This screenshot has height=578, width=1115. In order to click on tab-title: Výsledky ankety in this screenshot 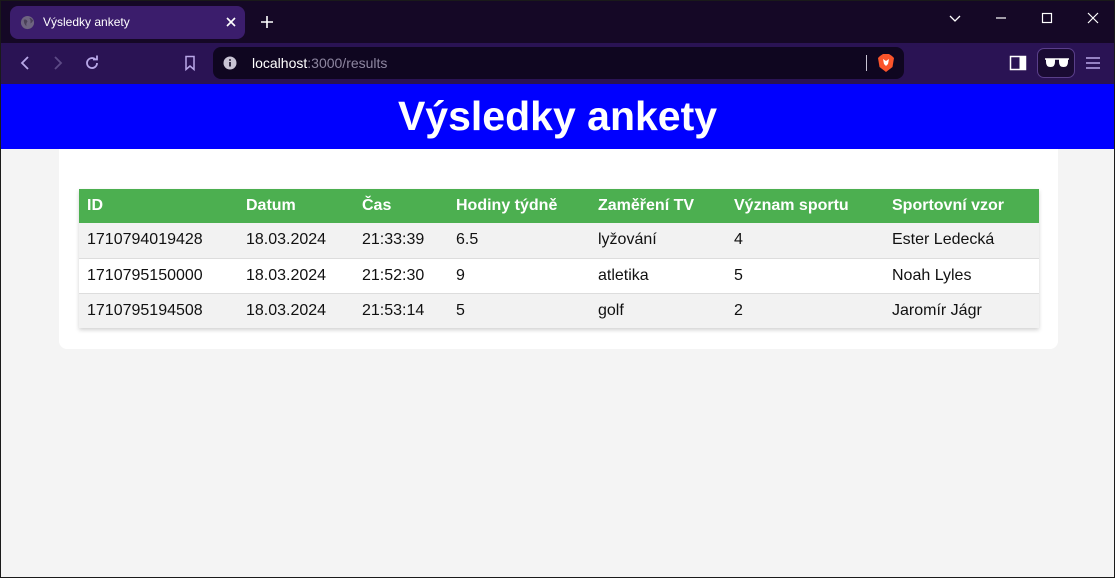, I will do `click(86, 22)`.